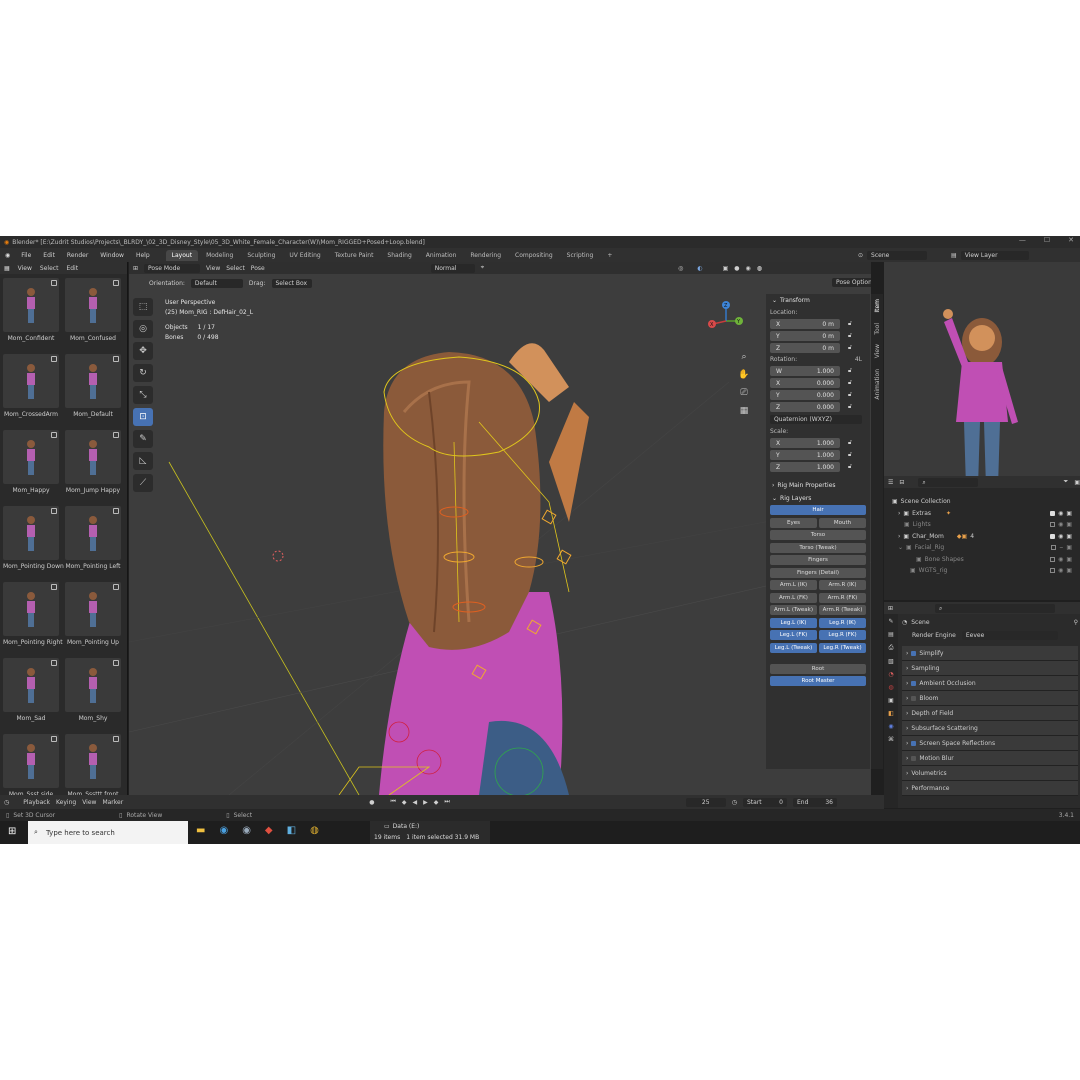 This screenshot has width=1080, height=1080. I want to click on blender-menu-icon: ◉, so click(7, 255).